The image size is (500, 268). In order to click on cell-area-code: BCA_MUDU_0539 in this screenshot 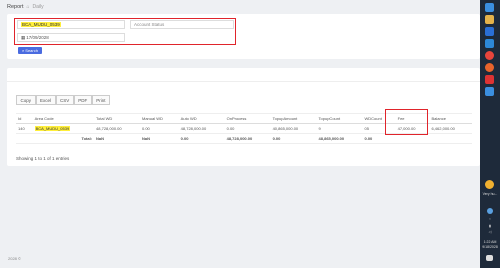, I will do `click(63, 128)`.